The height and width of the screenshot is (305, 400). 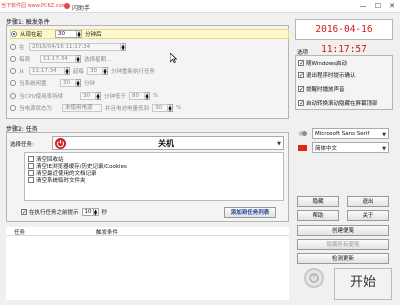 What do you see at coordinates (392, 6) in the screenshot?
I see `close-button: ✕` at bounding box center [392, 6].